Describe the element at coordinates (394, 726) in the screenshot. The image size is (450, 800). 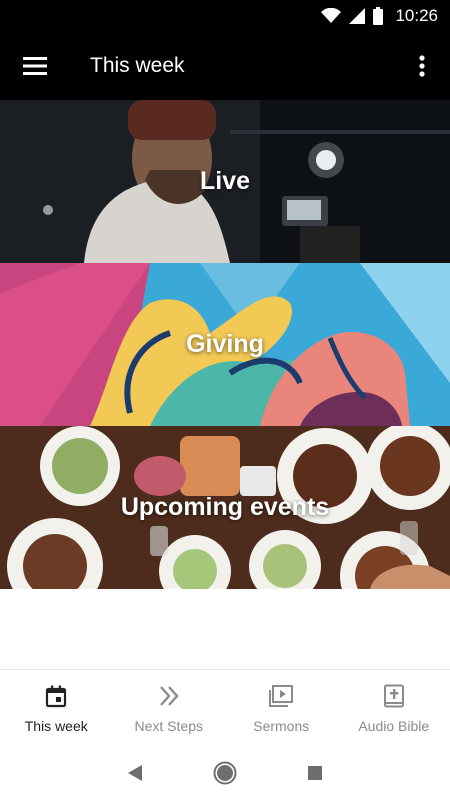
I see `nav-label-audio-bible: Audio Bible` at that location.